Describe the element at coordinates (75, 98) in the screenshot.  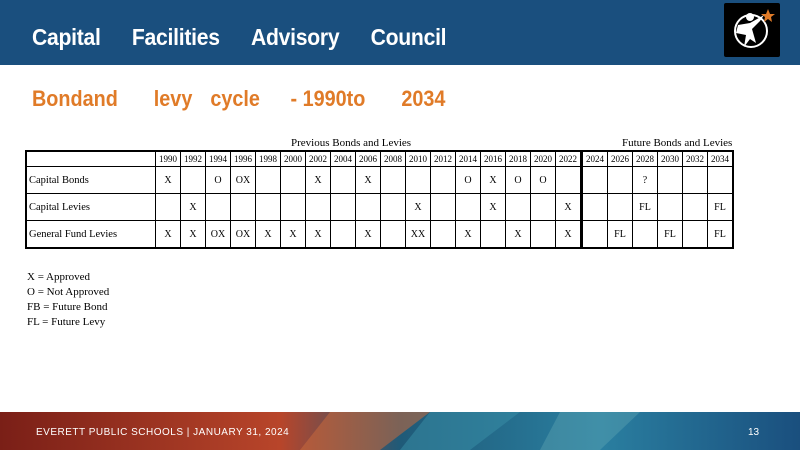
I see `subtitle-word: Bondand` at that location.